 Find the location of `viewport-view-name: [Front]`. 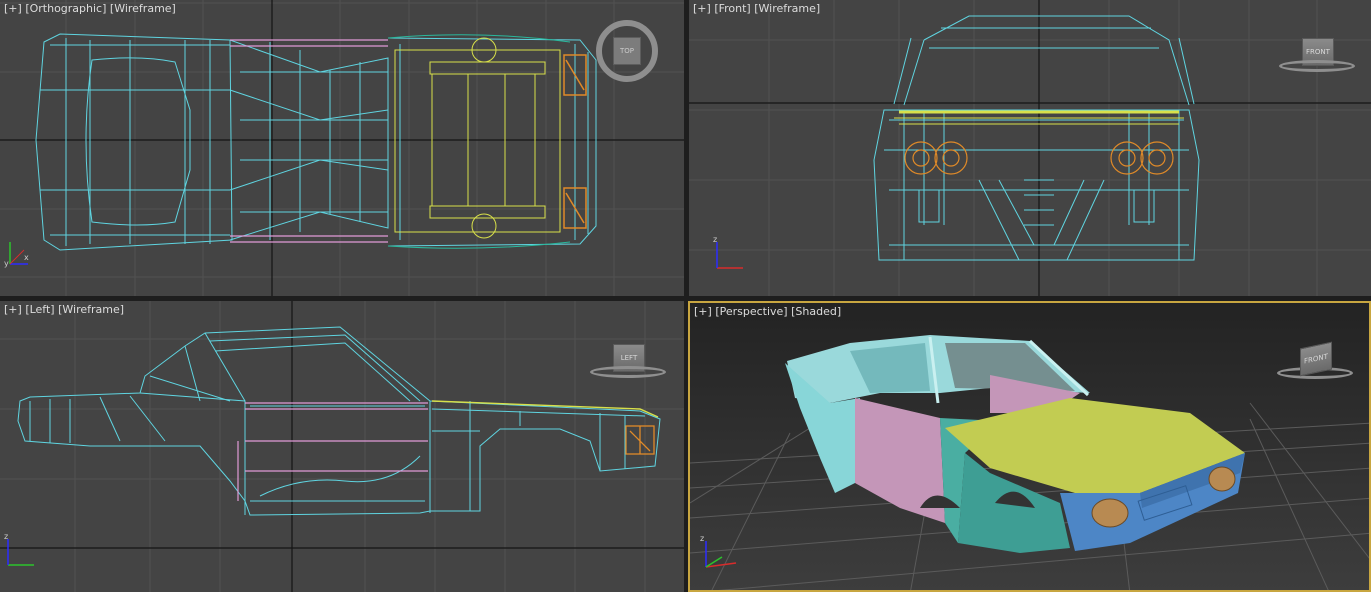

viewport-view-name: [Front] is located at coordinates (732, 8).